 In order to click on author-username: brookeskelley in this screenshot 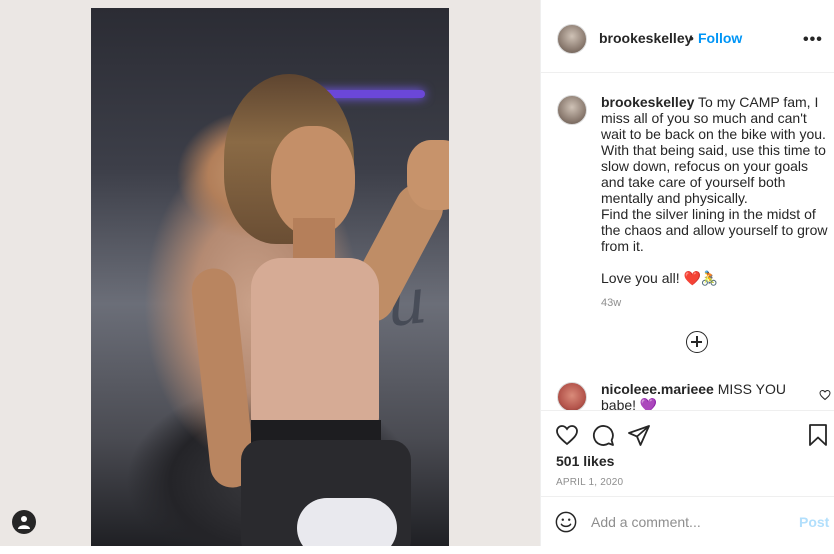, I will do `click(645, 38)`.